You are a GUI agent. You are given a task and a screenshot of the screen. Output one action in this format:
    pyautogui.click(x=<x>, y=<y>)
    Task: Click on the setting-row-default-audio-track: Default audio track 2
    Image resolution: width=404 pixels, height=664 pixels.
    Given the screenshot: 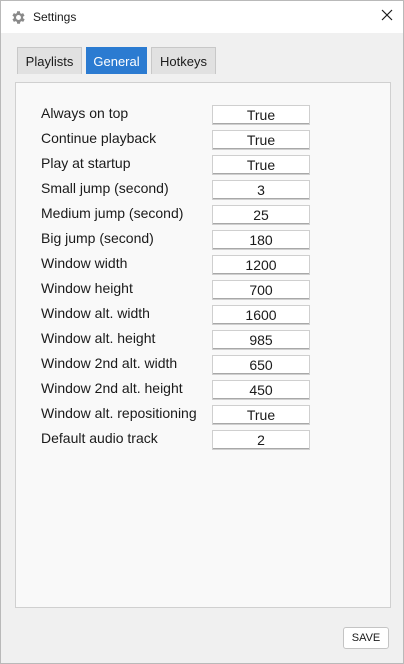 What is the action you would take?
    pyautogui.click(x=203, y=441)
    